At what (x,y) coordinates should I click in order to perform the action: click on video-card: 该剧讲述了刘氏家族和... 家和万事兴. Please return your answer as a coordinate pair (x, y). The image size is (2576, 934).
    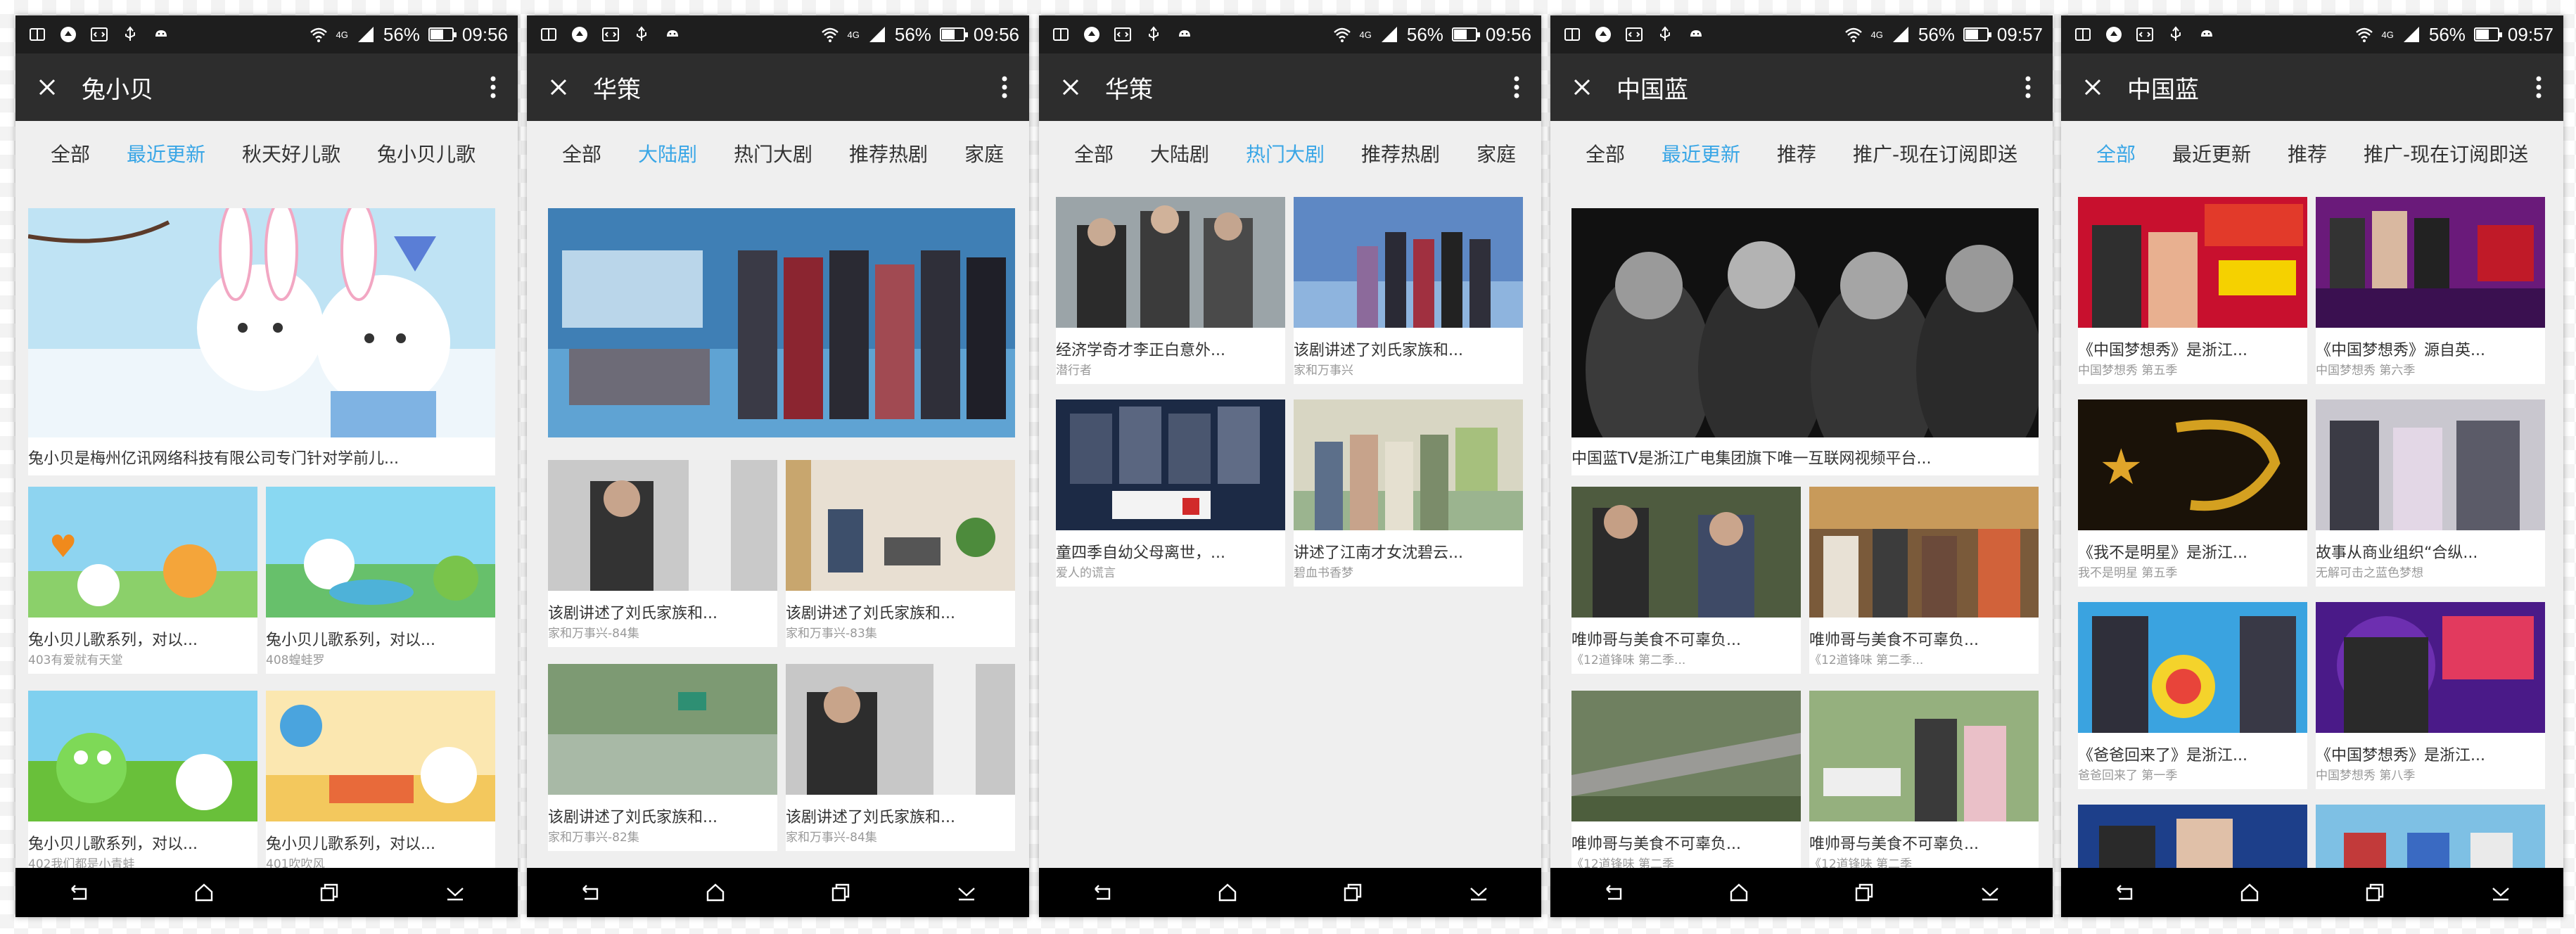
    Looking at the image, I should click on (1408, 290).